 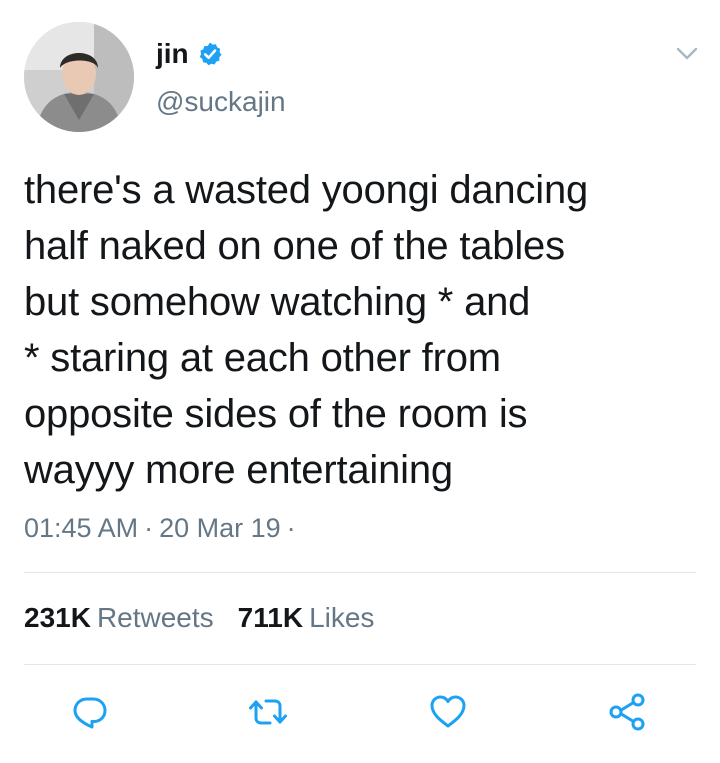 I want to click on author-handle: @suckajin, so click(x=221, y=102).